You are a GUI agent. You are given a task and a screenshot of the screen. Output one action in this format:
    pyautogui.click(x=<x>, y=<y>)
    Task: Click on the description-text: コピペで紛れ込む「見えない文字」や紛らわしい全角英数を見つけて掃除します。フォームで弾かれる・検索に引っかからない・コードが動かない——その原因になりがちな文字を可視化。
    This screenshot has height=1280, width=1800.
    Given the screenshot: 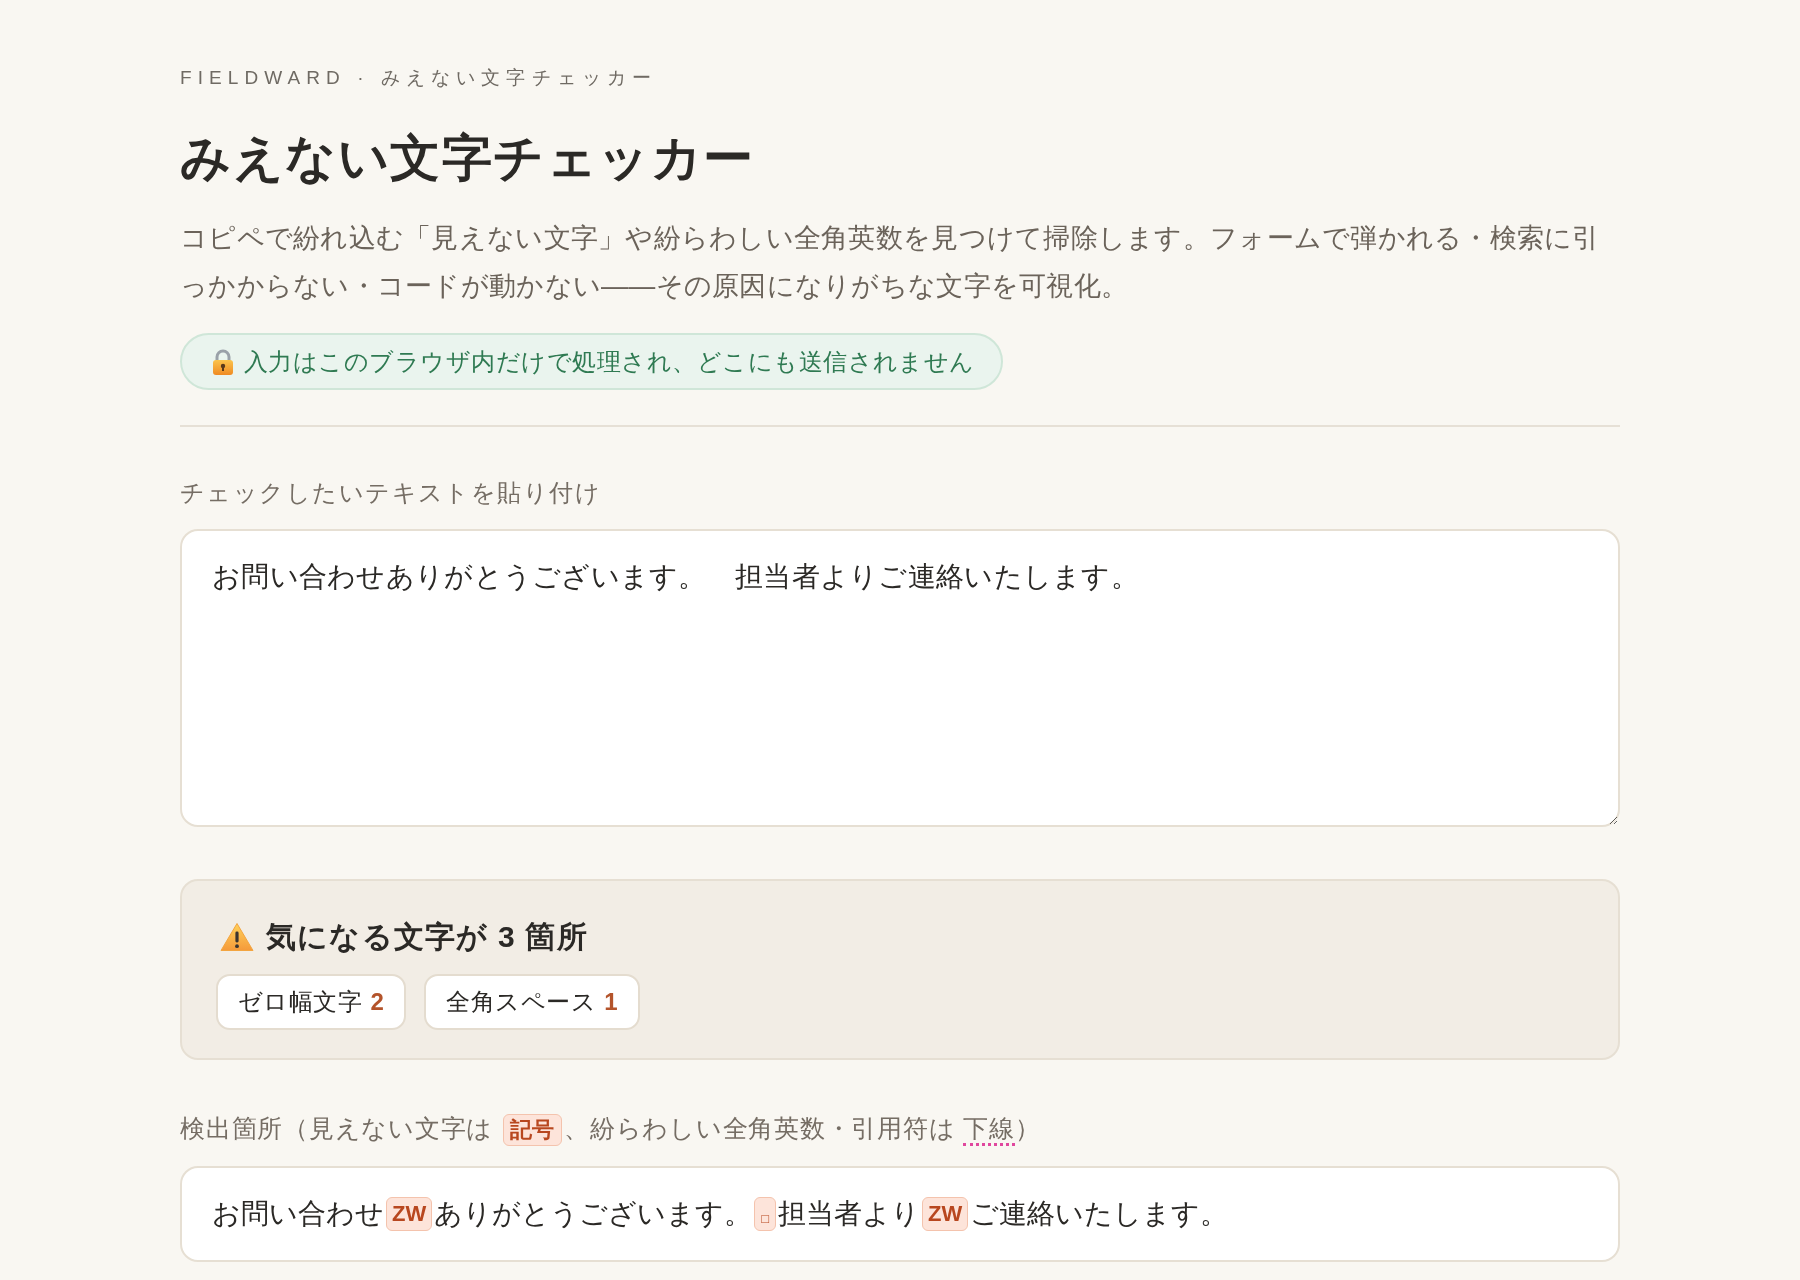 What is the action you would take?
    pyautogui.click(x=890, y=262)
    